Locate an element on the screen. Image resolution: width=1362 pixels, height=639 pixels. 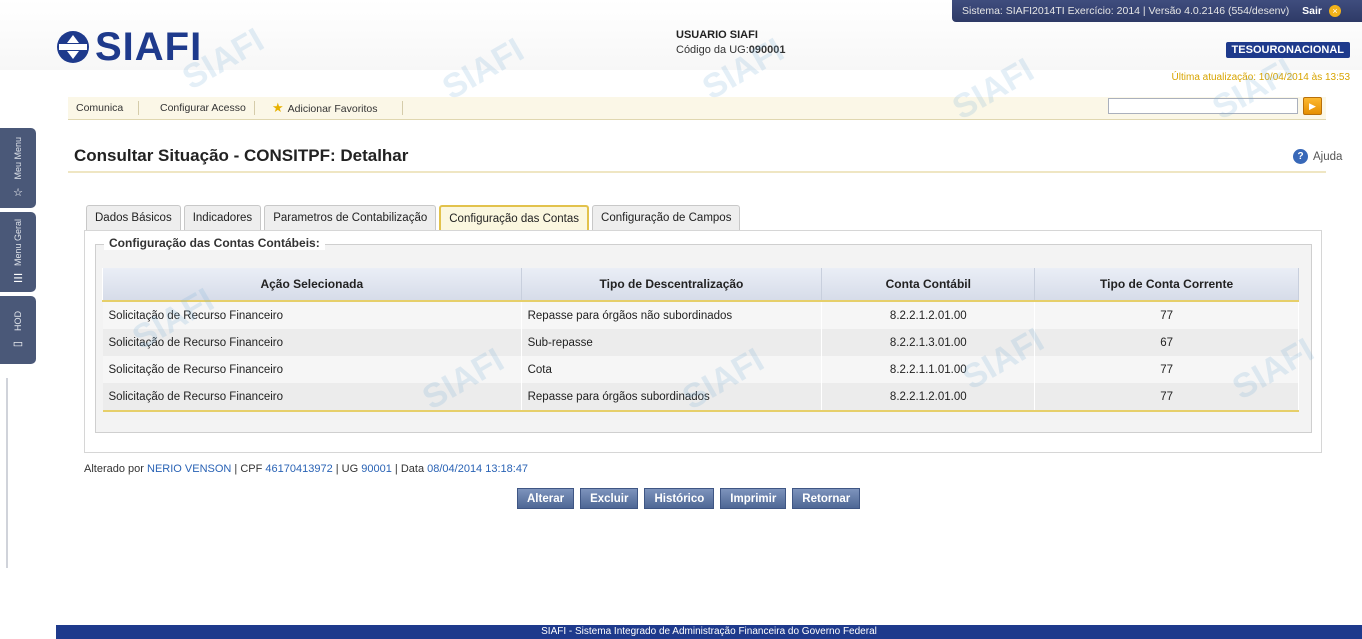
siafi-logo: SIAFI is located at coordinates (128, 47).